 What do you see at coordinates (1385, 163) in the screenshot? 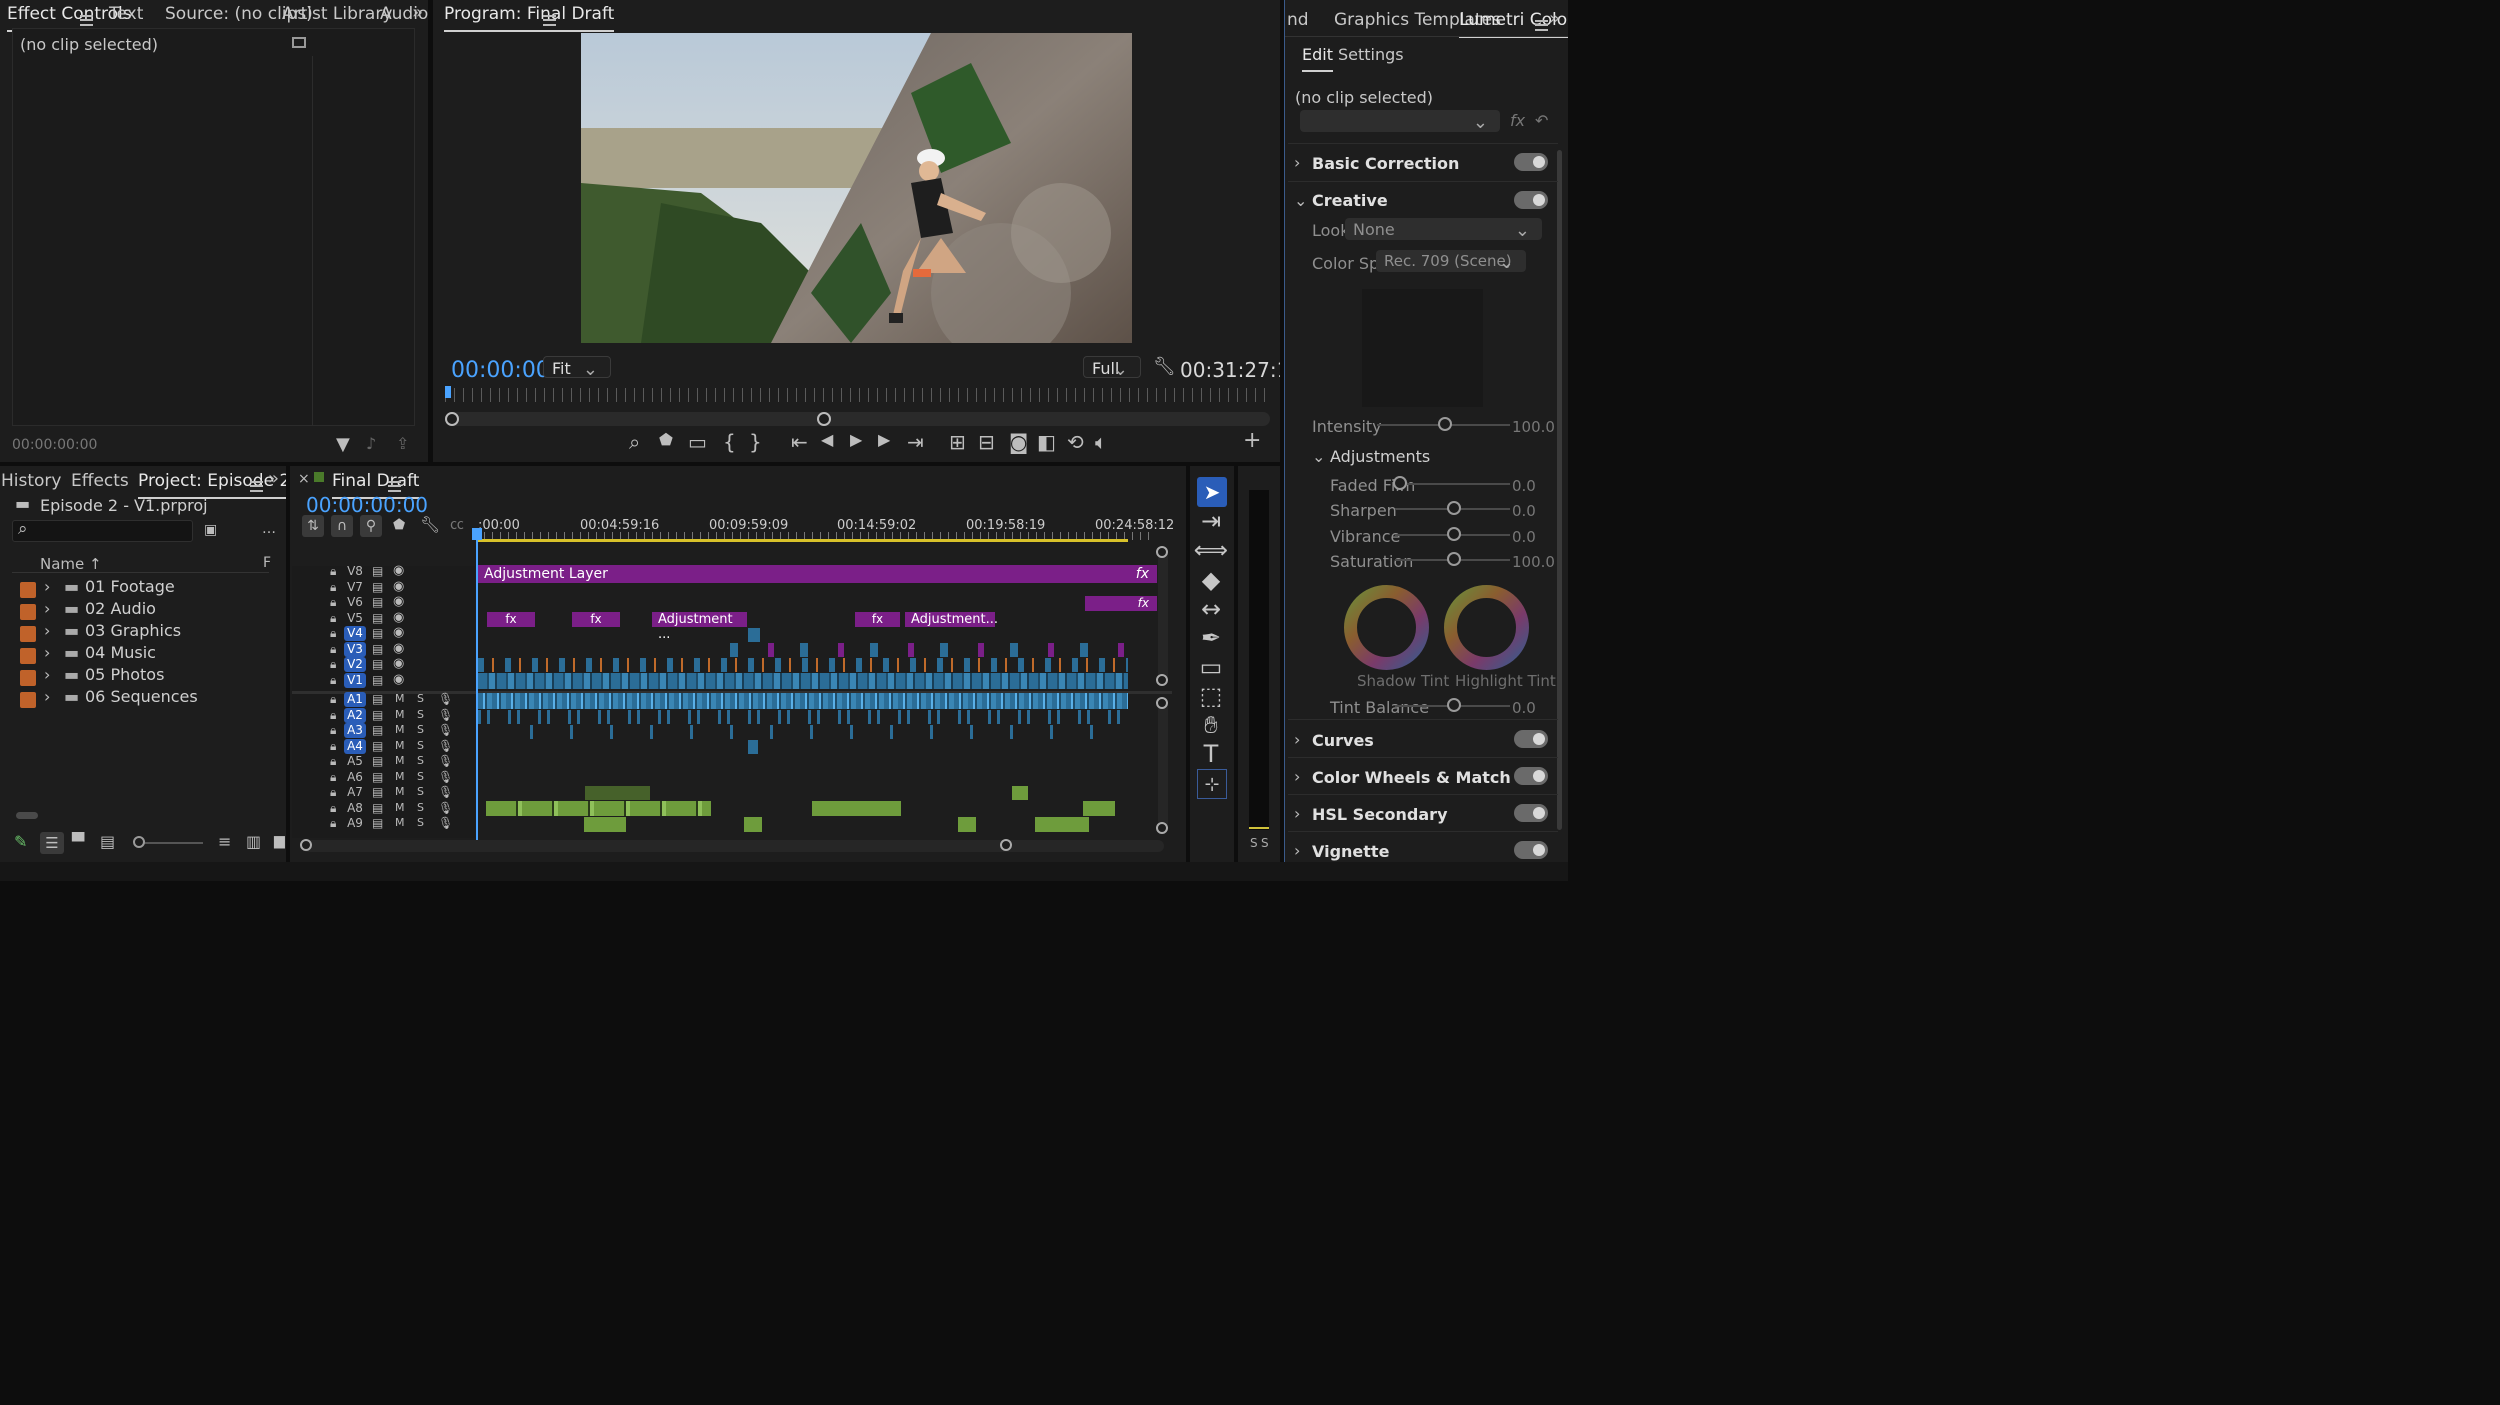
I see `basic-correction-section: Basic Correction` at bounding box center [1385, 163].